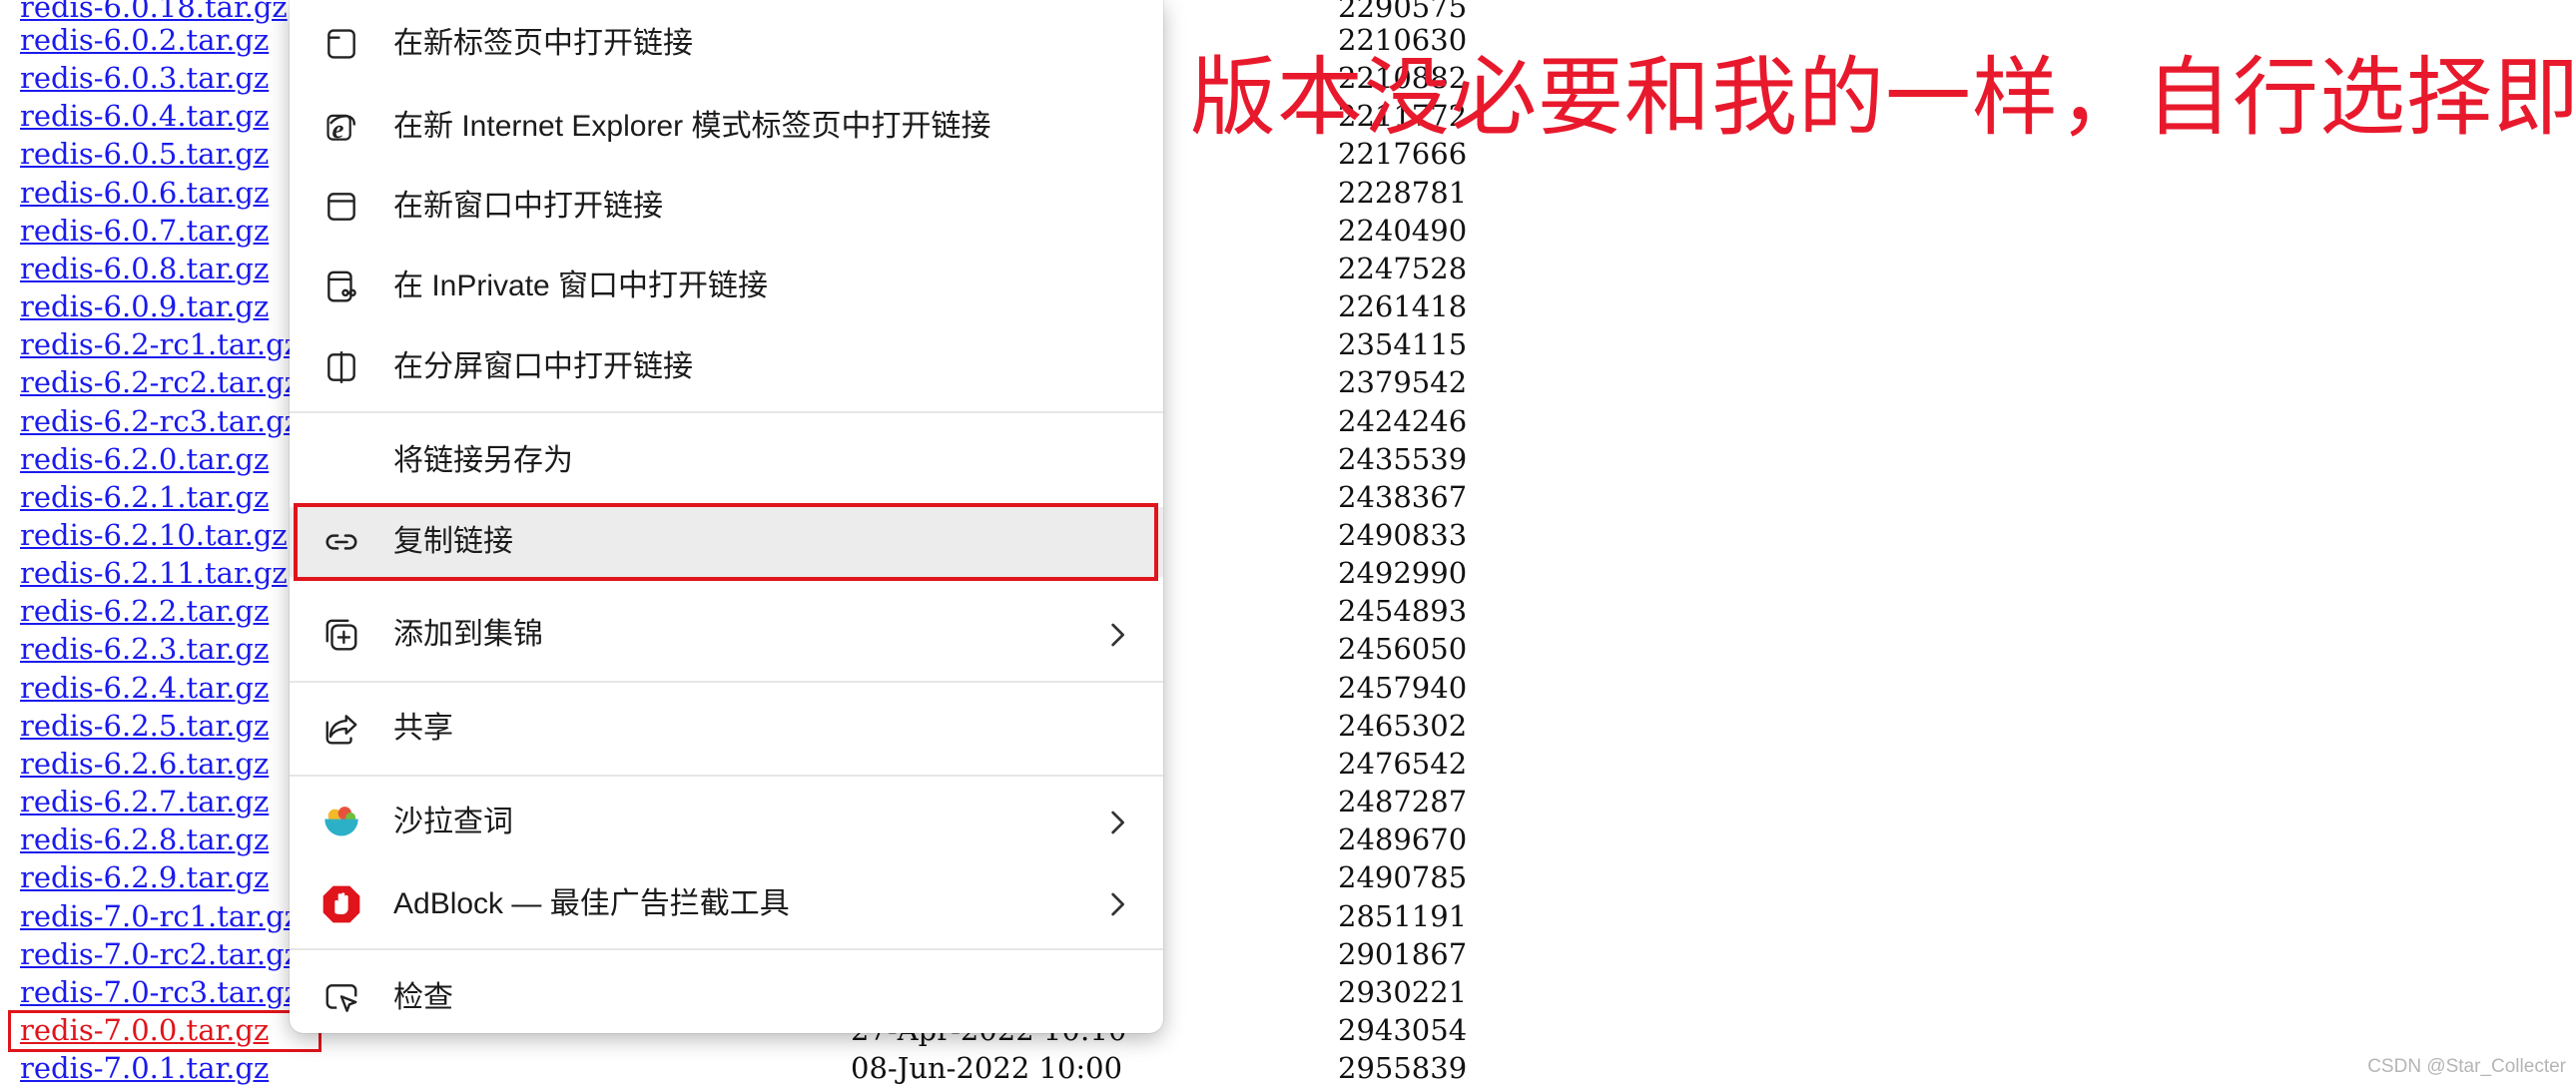  I want to click on file-size: 2490833, so click(1403, 535).